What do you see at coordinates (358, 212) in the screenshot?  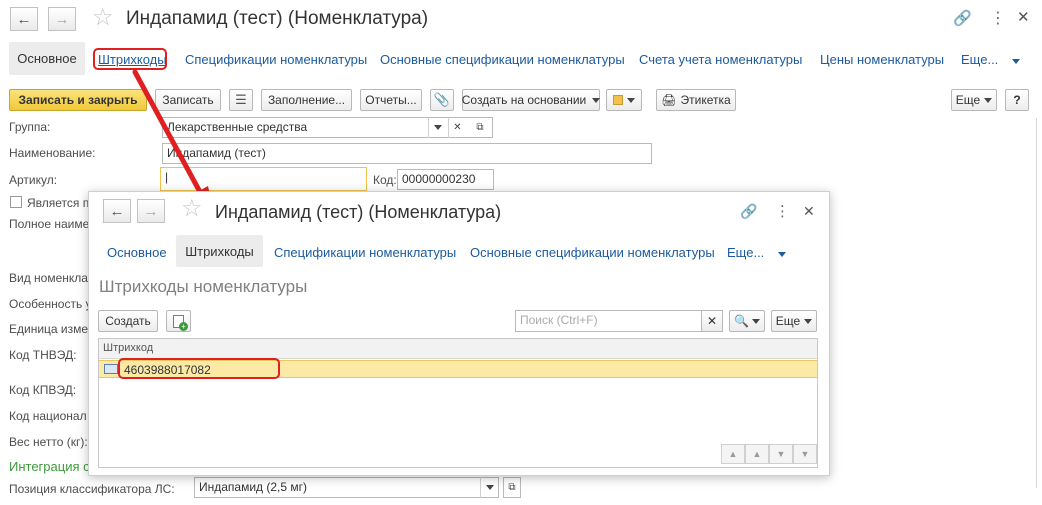 I see `popup-title: Индапамид (тест) (Номенклатура)` at bounding box center [358, 212].